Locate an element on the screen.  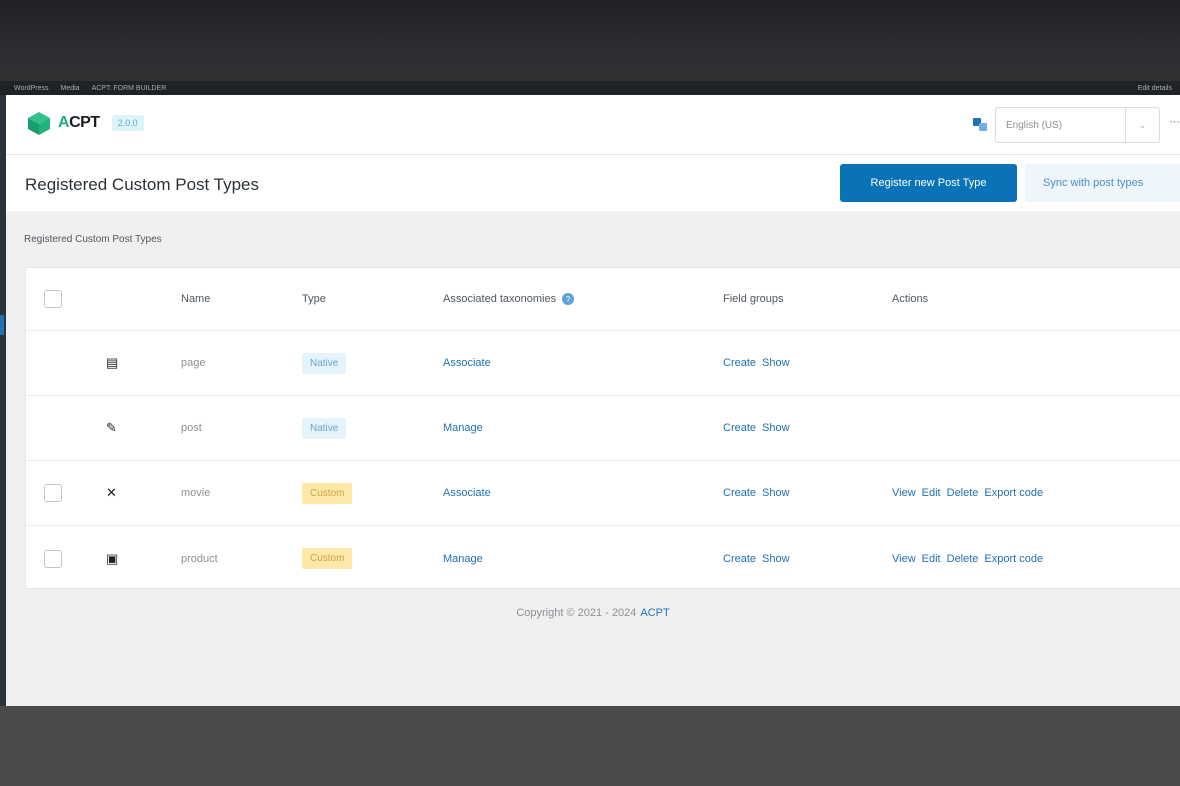
column-header-name: Name is located at coordinates (195, 299).